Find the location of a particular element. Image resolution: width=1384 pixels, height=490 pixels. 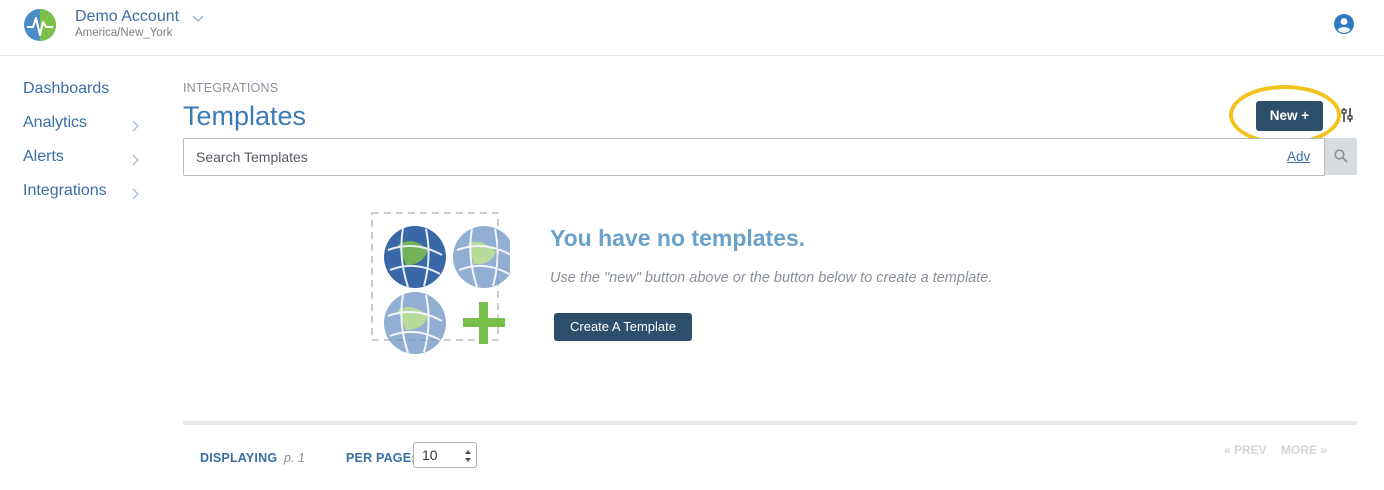

page-number: p. 1 is located at coordinates (294, 458).